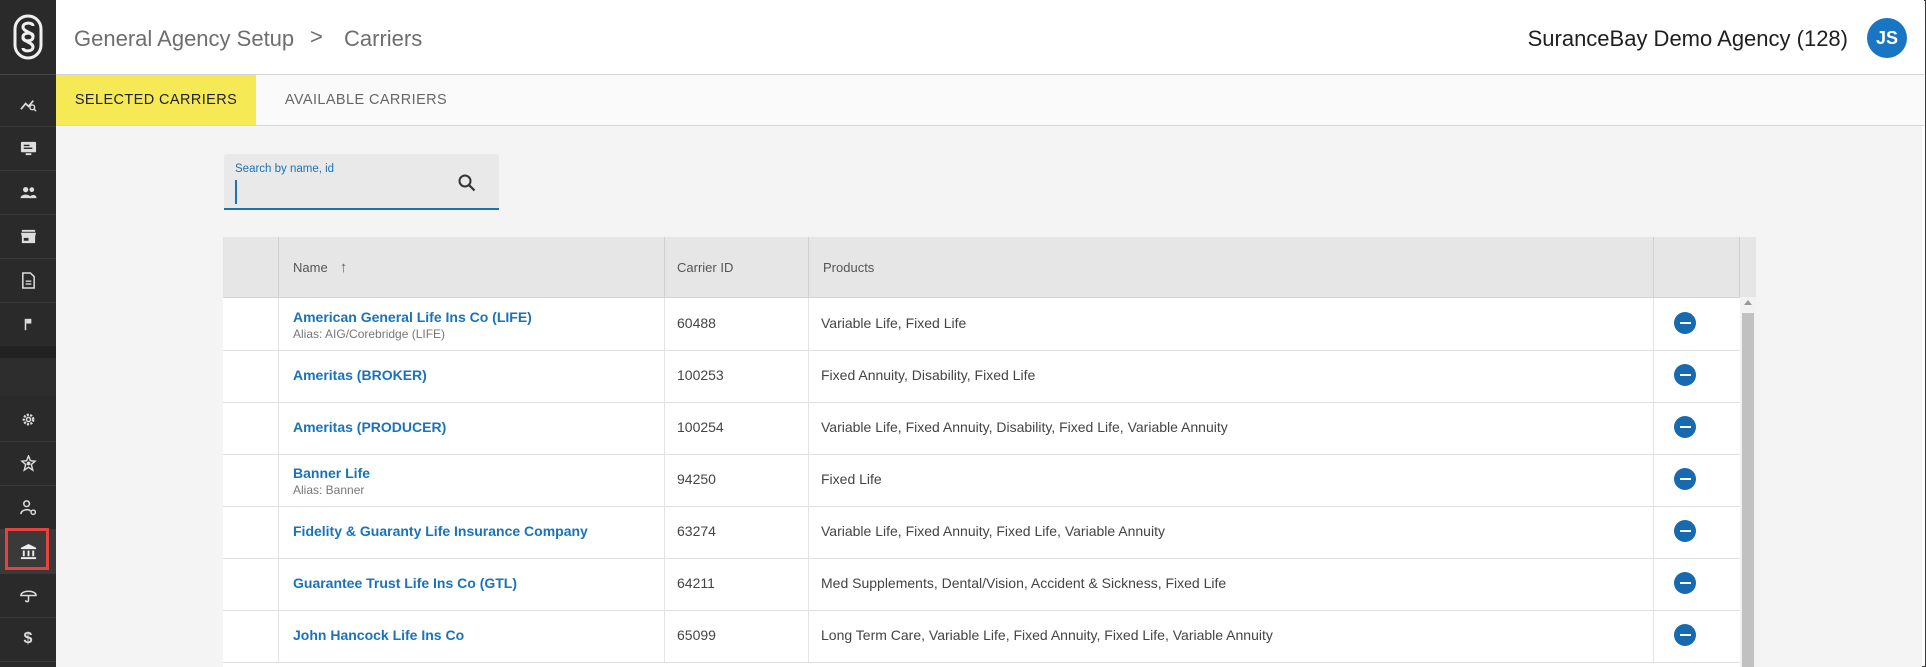  I want to click on nav-store, so click(28, 236).